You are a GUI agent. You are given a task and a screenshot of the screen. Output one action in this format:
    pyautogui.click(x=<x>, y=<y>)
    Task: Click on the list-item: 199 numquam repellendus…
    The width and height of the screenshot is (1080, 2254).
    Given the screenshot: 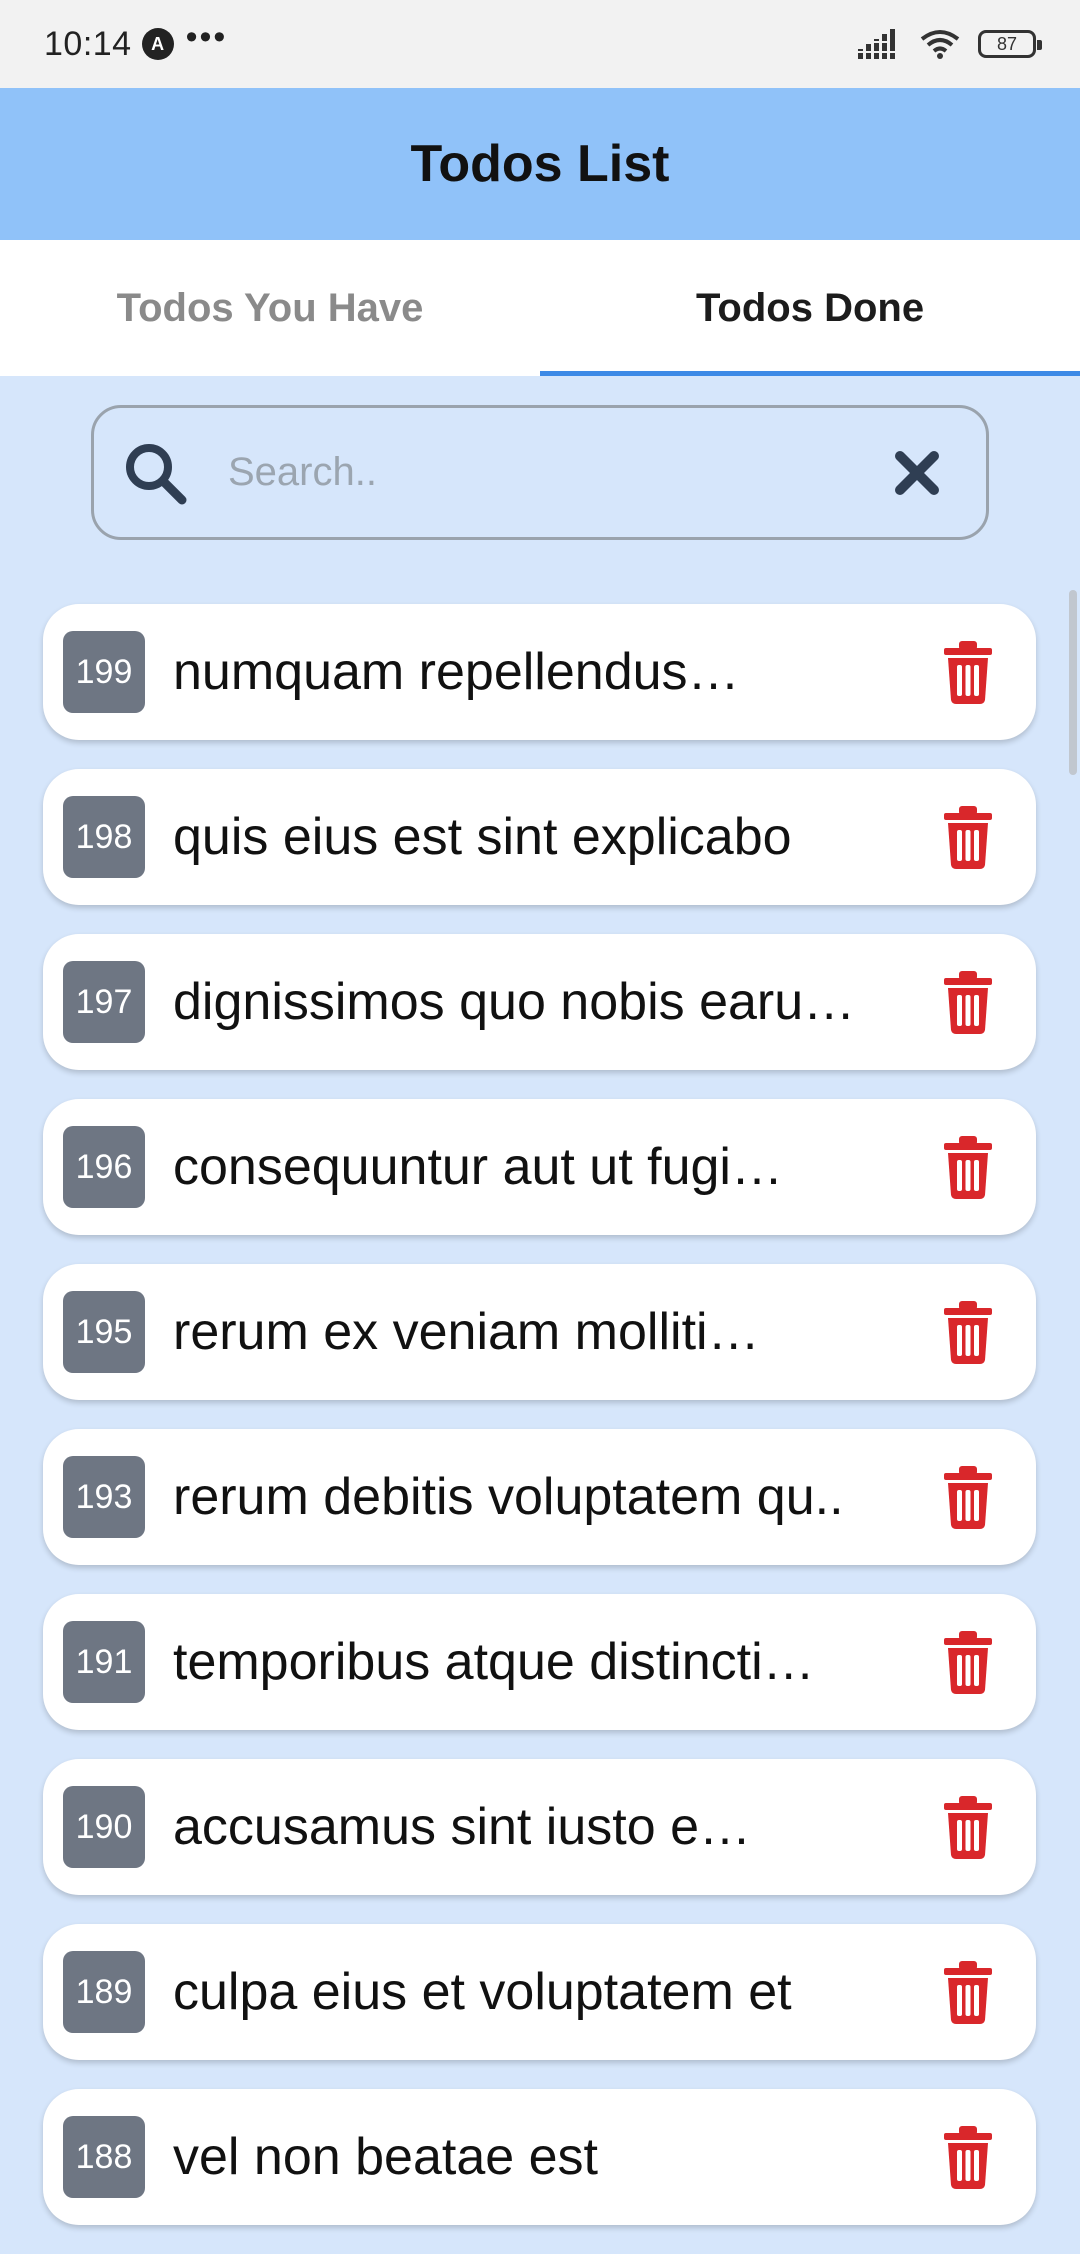 What is the action you would take?
    pyautogui.click(x=539, y=672)
    